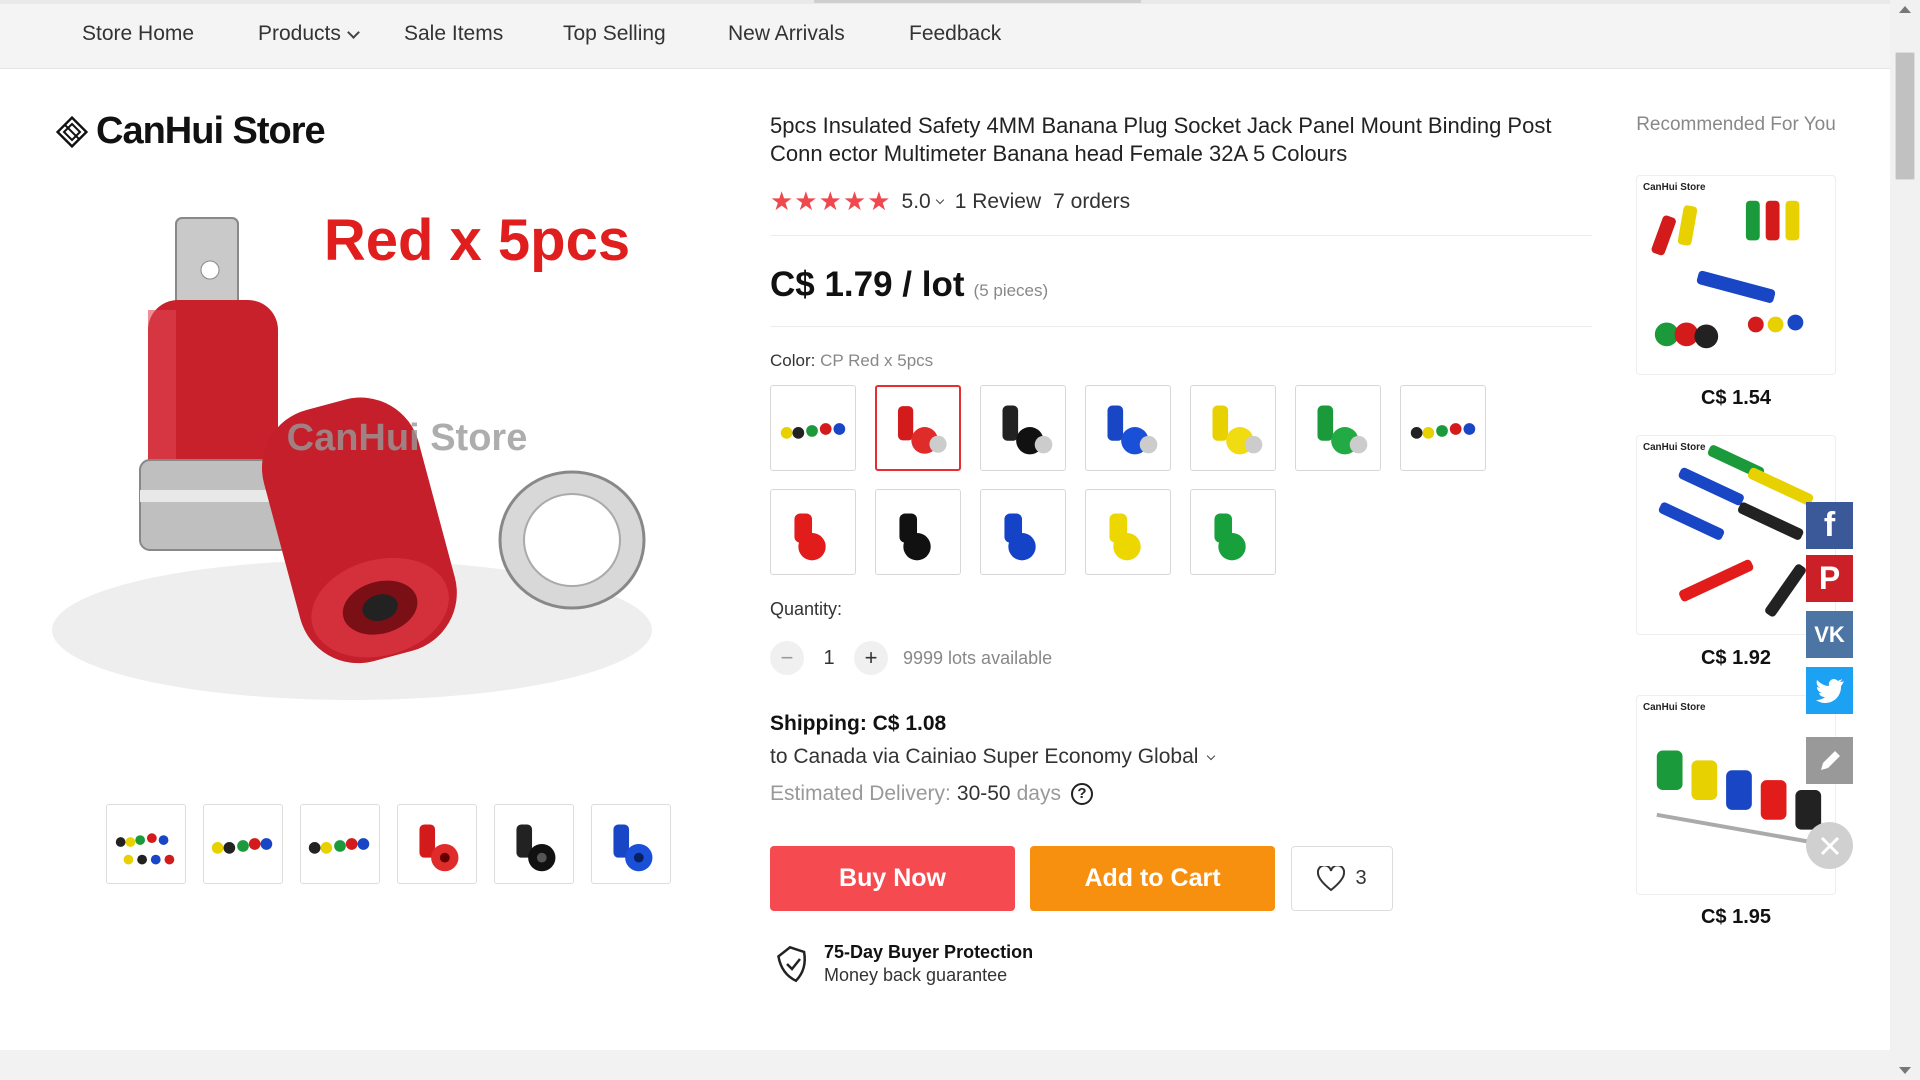 Image resolution: width=1920 pixels, height=1080 pixels. What do you see at coordinates (1038, 793) in the screenshot?
I see `est-unit: days` at bounding box center [1038, 793].